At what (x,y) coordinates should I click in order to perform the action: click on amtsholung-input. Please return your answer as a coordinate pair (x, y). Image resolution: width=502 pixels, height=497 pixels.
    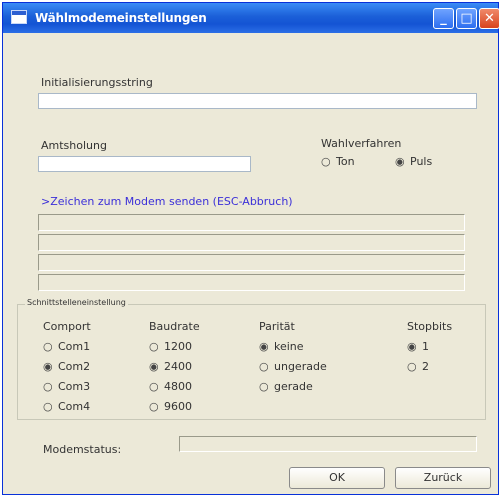
    Looking at the image, I should click on (144, 164).